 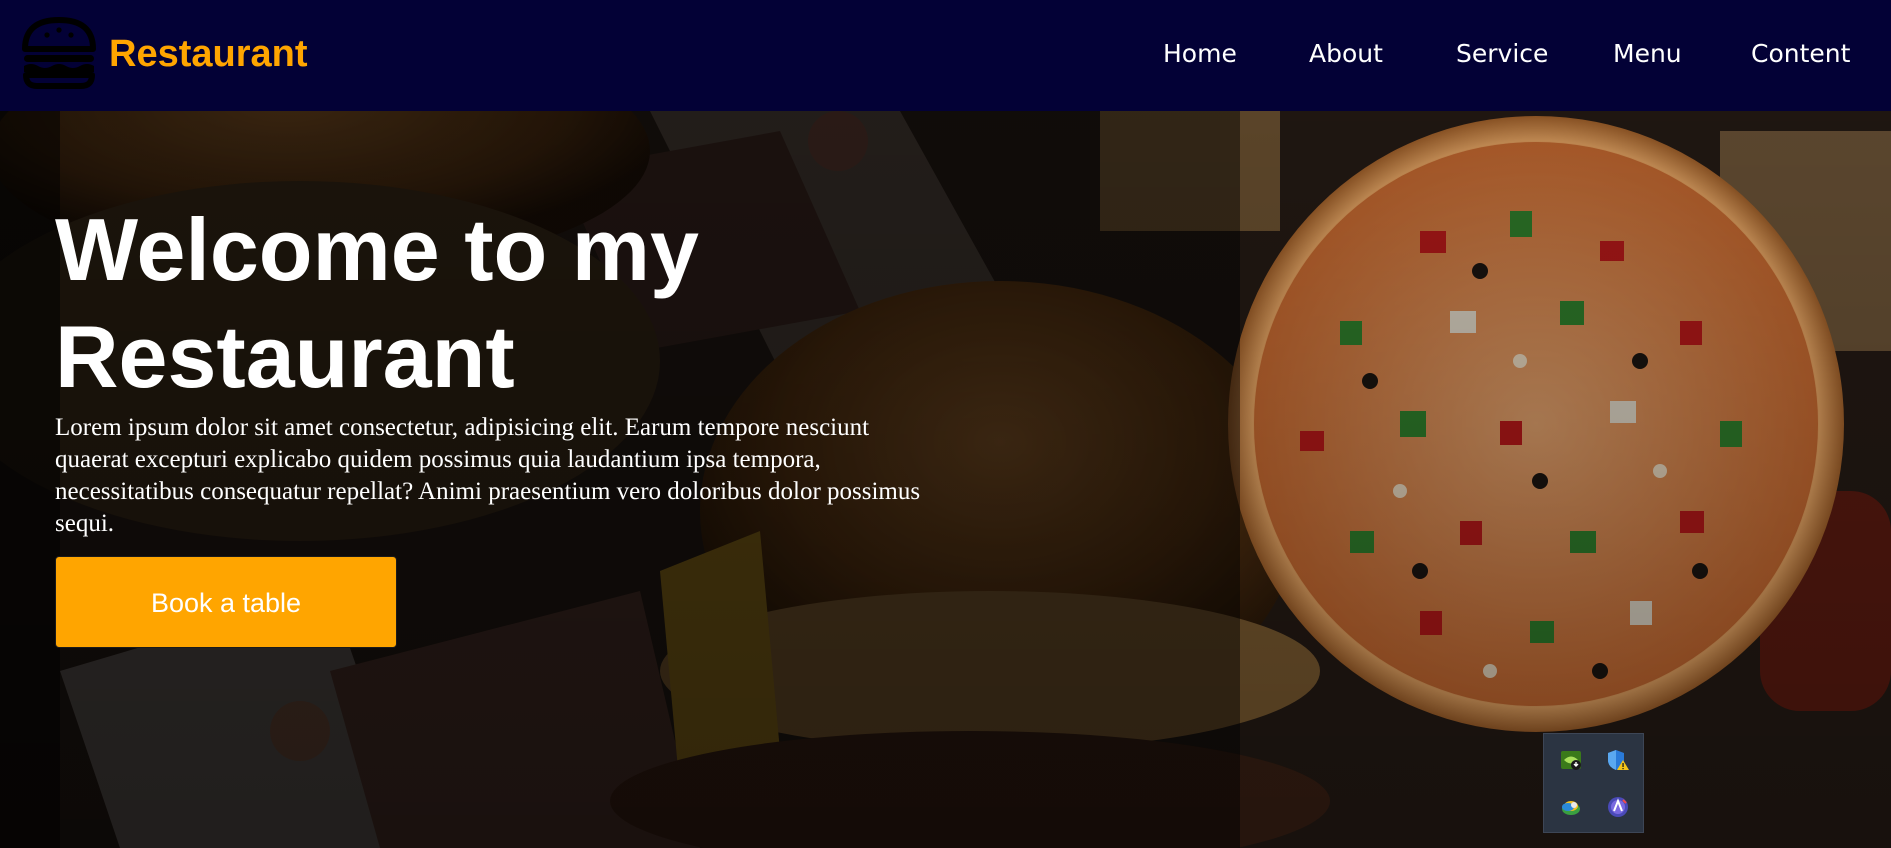 What do you see at coordinates (1200, 54) in the screenshot?
I see `nav-home: Home` at bounding box center [1200, 54].